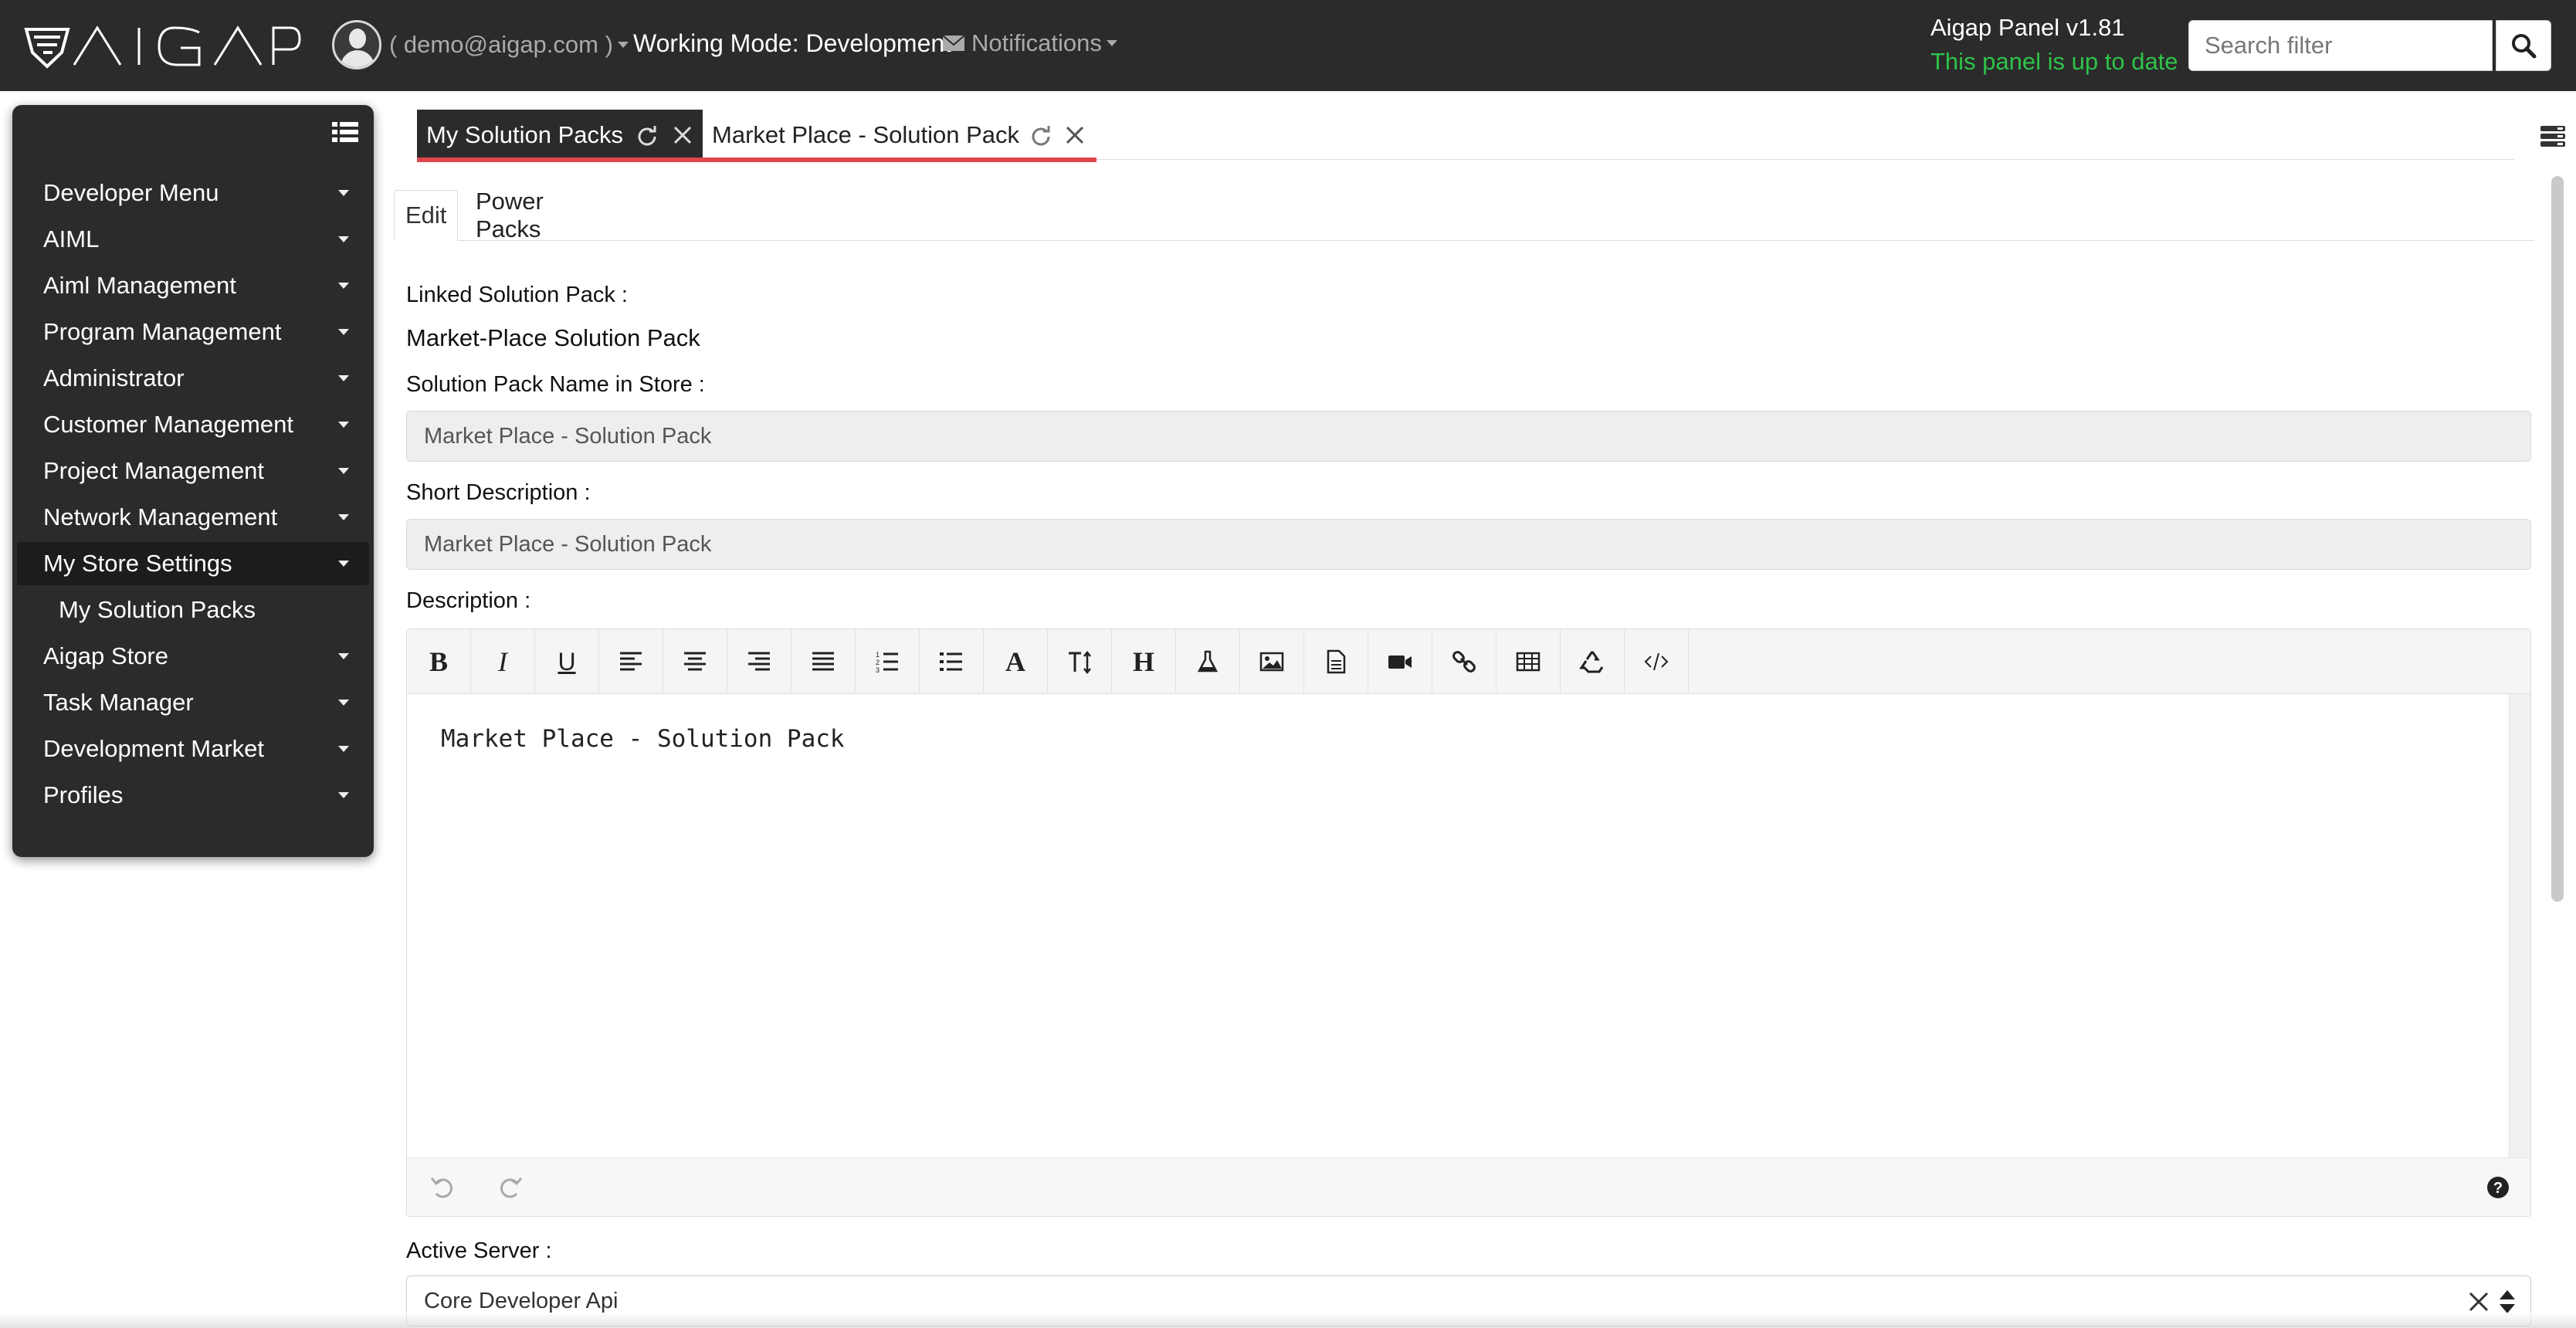  Describe the element at coordinates (193, 471) in the screenshot. I see `sidebar-item-project-management: Project Management` at that location.